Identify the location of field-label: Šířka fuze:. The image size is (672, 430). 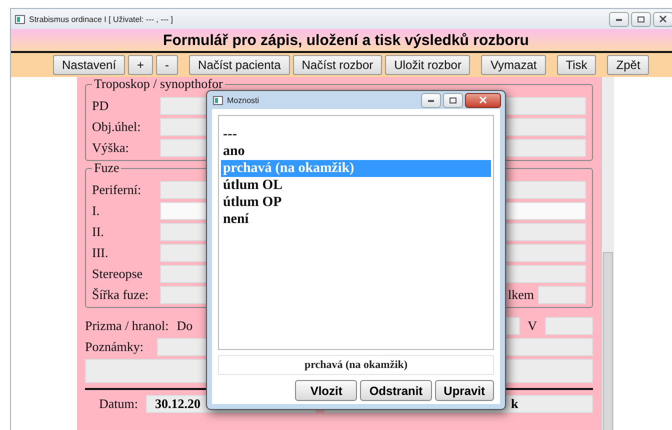
(121, 295).